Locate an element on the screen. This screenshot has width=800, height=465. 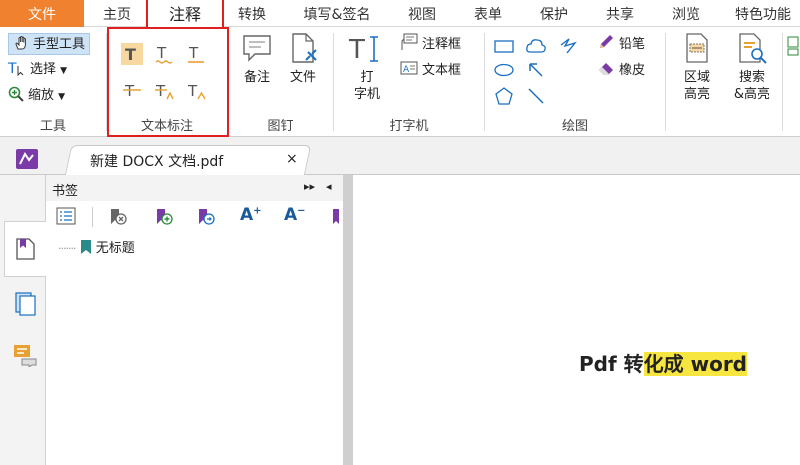
search-highlight-button: 搜索 &高亮 is located at coordinates (752, 67).